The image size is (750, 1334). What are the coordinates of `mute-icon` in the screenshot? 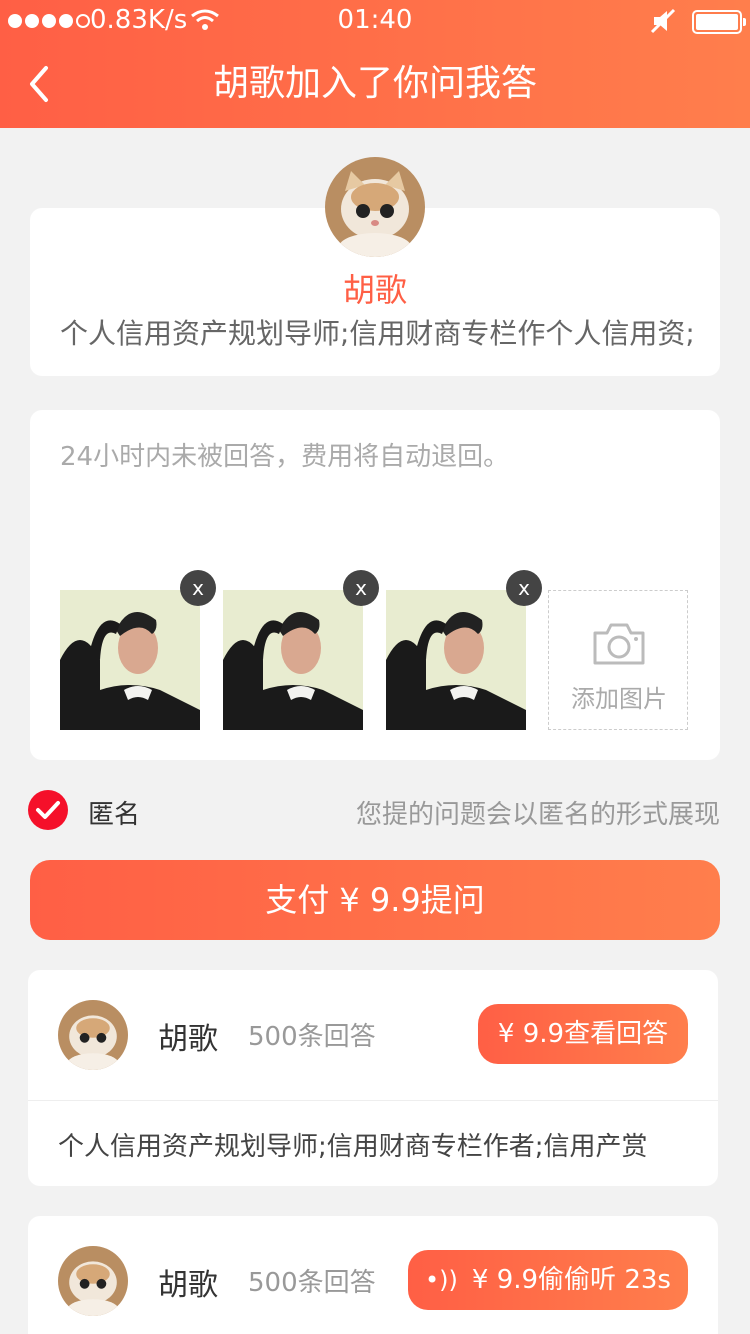 It's located at (663, 21).